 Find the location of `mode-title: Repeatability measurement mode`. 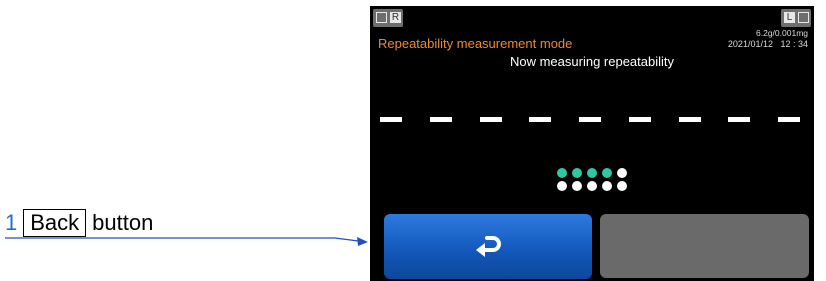

mode-title: Repeatability measurement mode is located at coordinates (475, 43).